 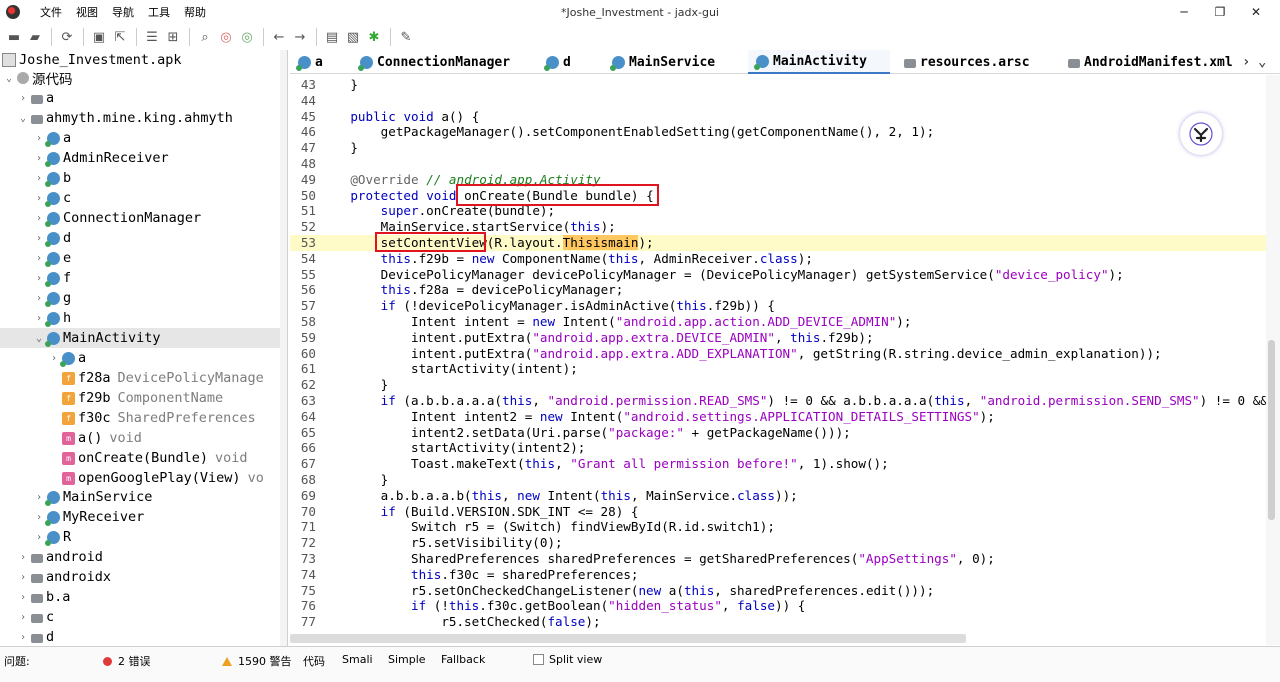 I want to click on code-line: 56 this.f28a = devicePolicyManager;, so click(x=782, y=290).